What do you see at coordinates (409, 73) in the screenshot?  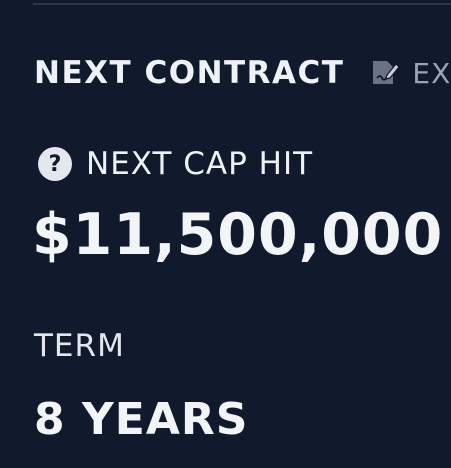 I see `contract-expand-link: EX` at bounding box center [409, 73].